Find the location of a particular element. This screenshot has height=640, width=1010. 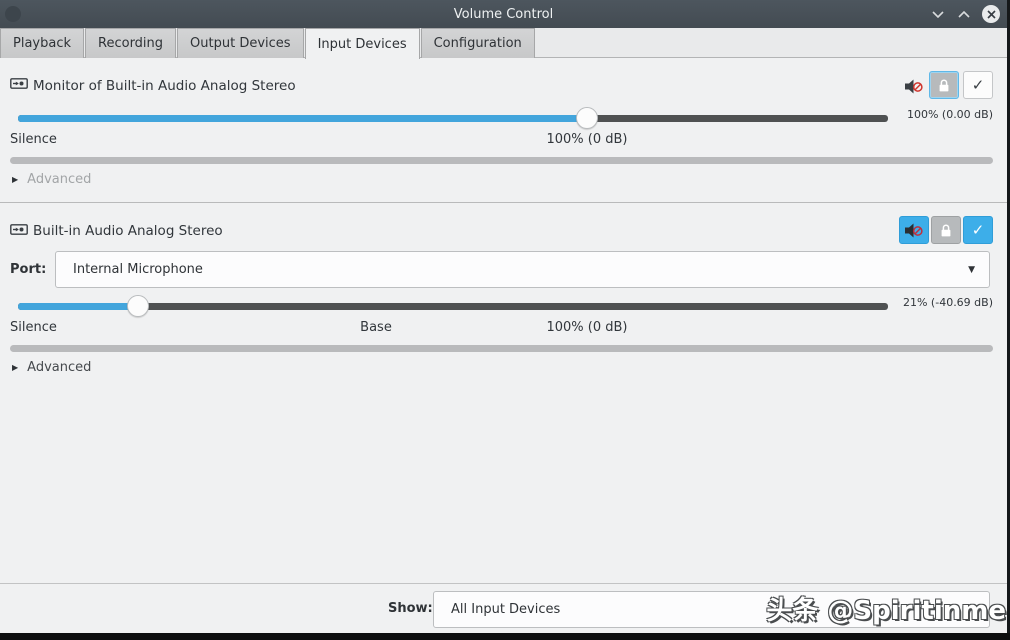

chevron-down-icon is located at coordinates (938, 14).